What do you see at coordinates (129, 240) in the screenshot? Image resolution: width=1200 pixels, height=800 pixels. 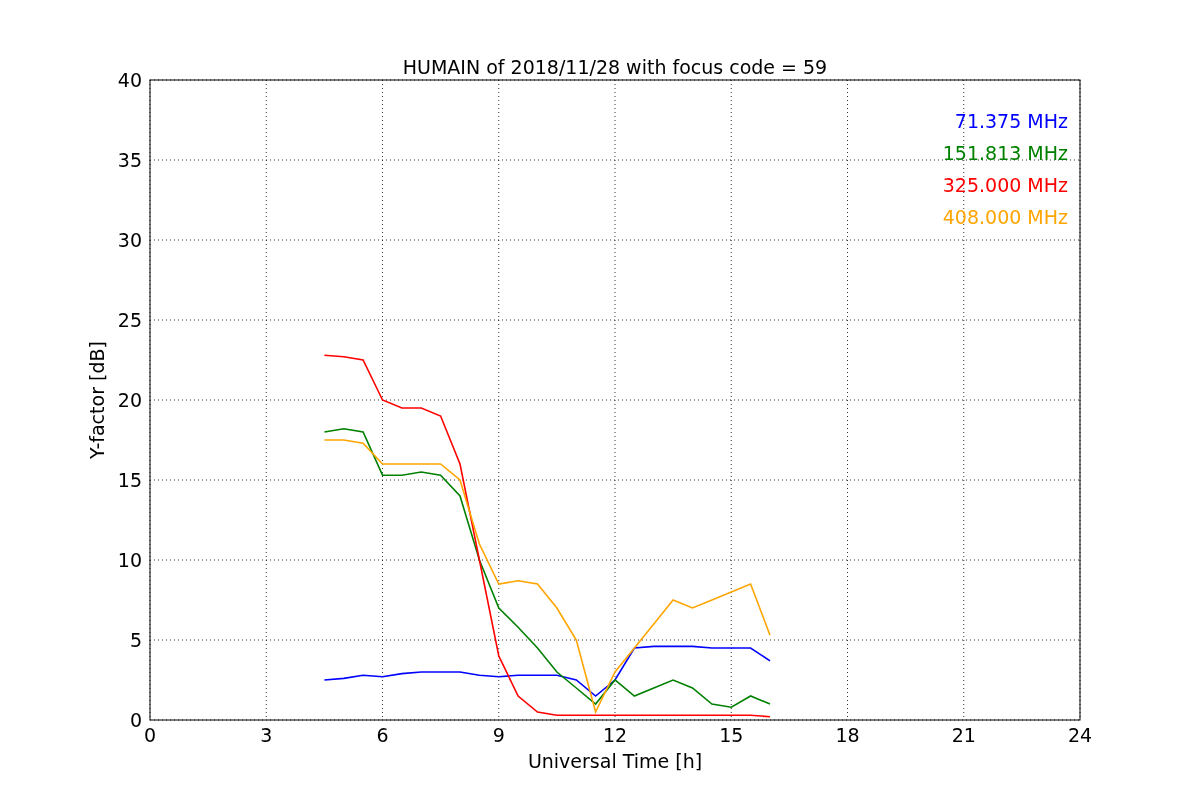 I see `tick-label: 30` at bounding box center [129, 240].